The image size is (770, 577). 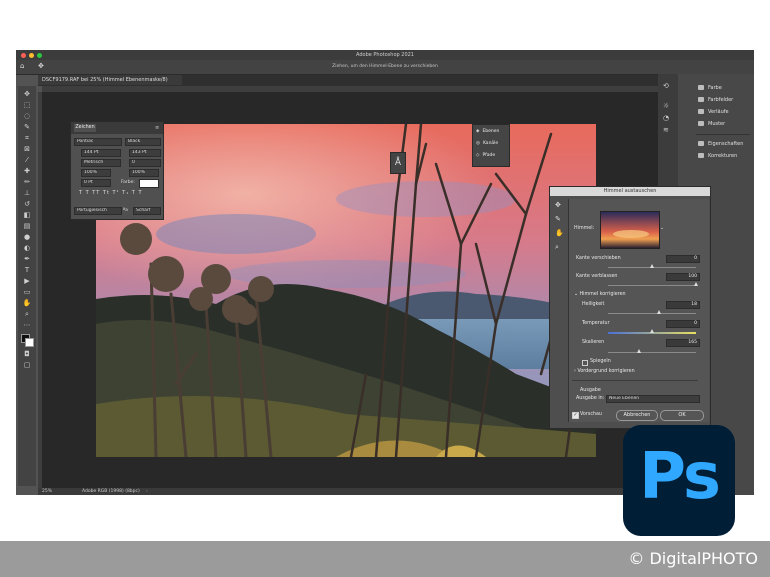 What do you see at coordinates (27, 94) in the screenshot?
I see `move-tool-icon: ✥` at bounding box center [27, 94].